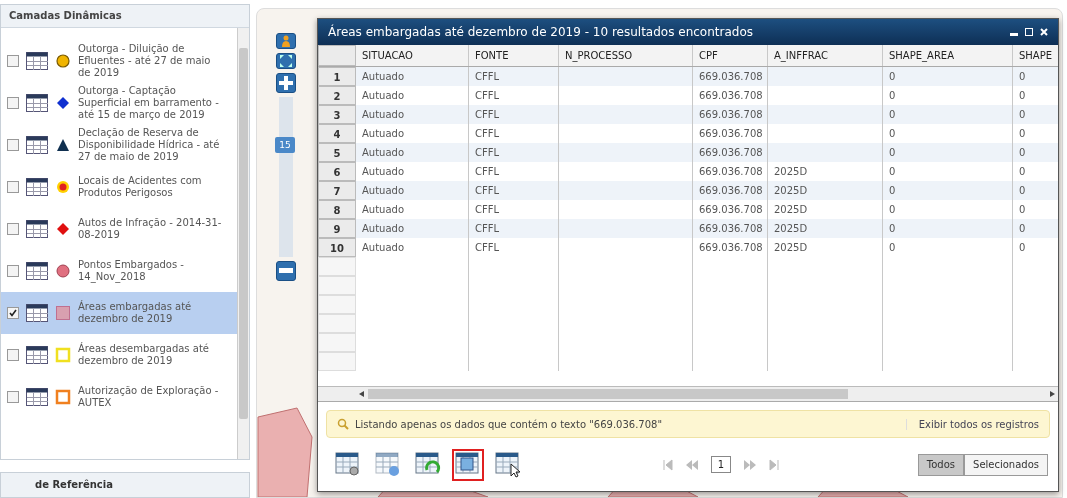  What do you see at coordinates (337, 209) in the screenshot?
I see `row-number: 8` at bounding box center [337, 209].